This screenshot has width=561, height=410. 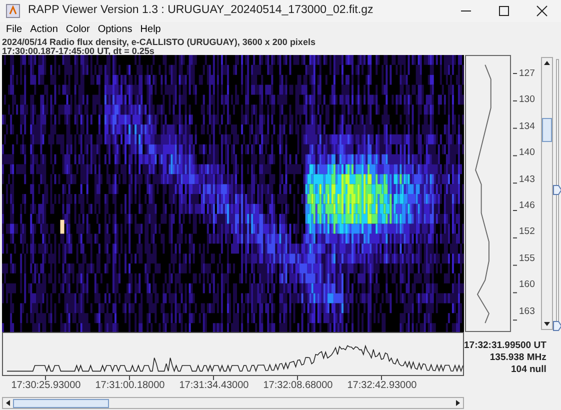 I want to click on menu-item: Action, so click(x=44, y=30).